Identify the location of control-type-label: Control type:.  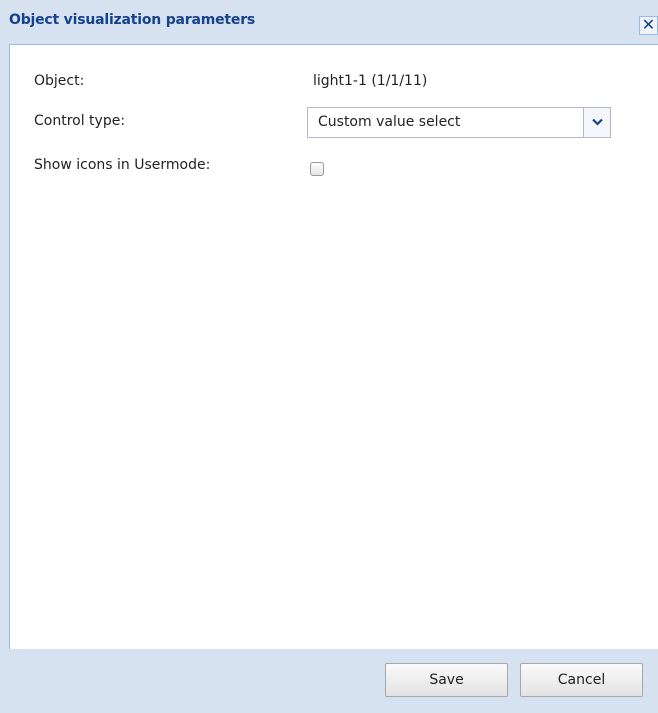
(80, 121).